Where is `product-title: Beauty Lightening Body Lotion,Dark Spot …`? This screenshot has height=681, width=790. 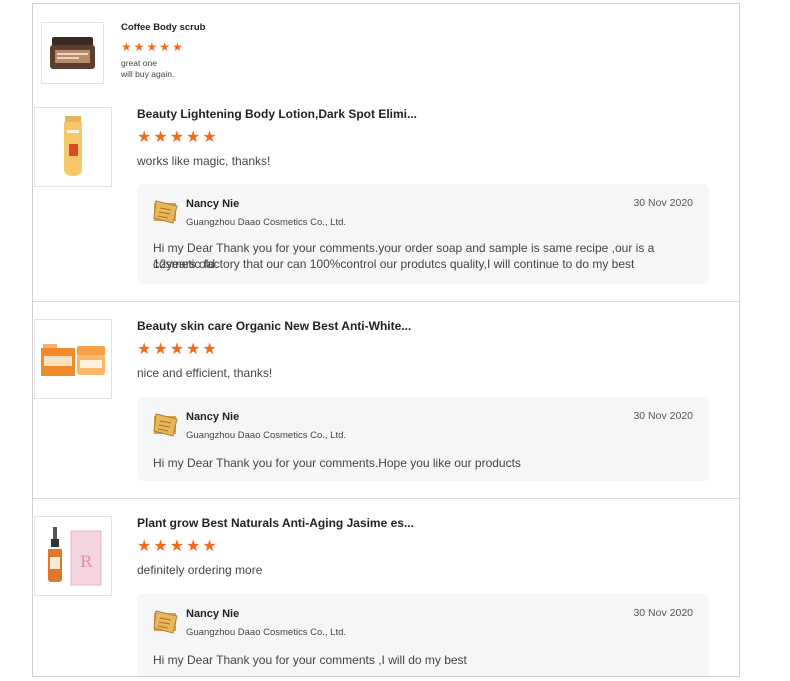
product-title: Beauty Lightening Body Lotion,Dark Spot … is located at coordinates (277, 114).